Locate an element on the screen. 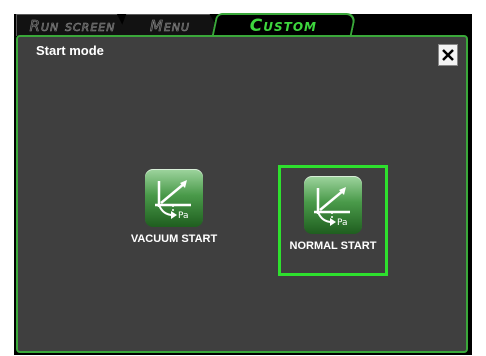 The image size is (486, 356). vacuum-start-button: Pa VACUUM START is located at coordinates (174, 207).